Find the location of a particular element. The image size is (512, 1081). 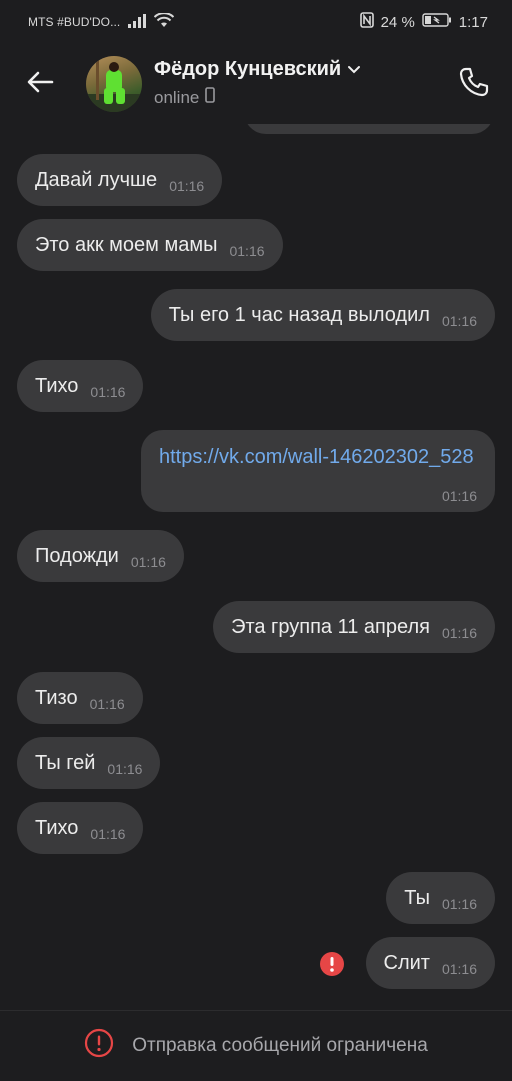

message-in: Давай лучше 01:16 is located at coordinates (120, 180).